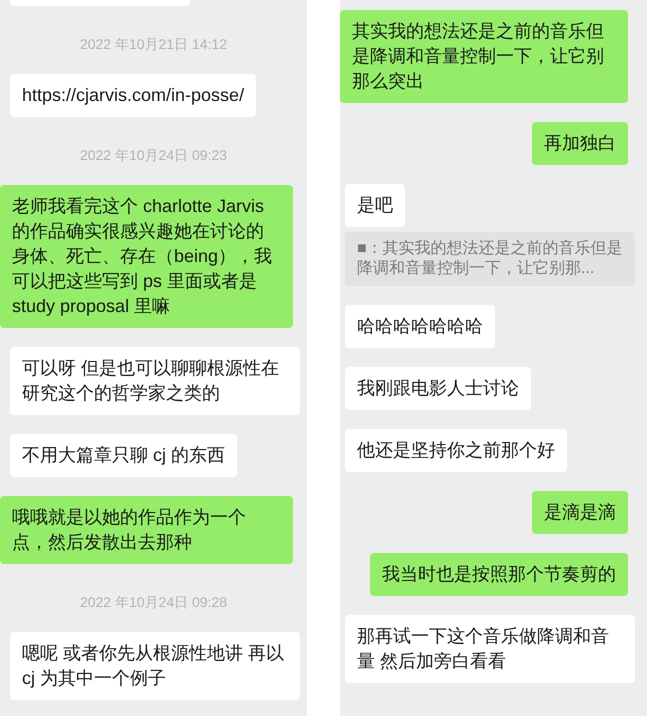 Image resolution: width=647 pixels, height=716 pixels. What do you see at coordinates (146, 256) in the screenshot?
I see `message-bubble: 老师我看完这个 charlotte Jarvis 的作品确实很感兴趣她在讨论的身体、死亡、存在（being），我可以把这些写到 ps 里面或者是 study proposal 里嘛` at bounding box center [146, 256].